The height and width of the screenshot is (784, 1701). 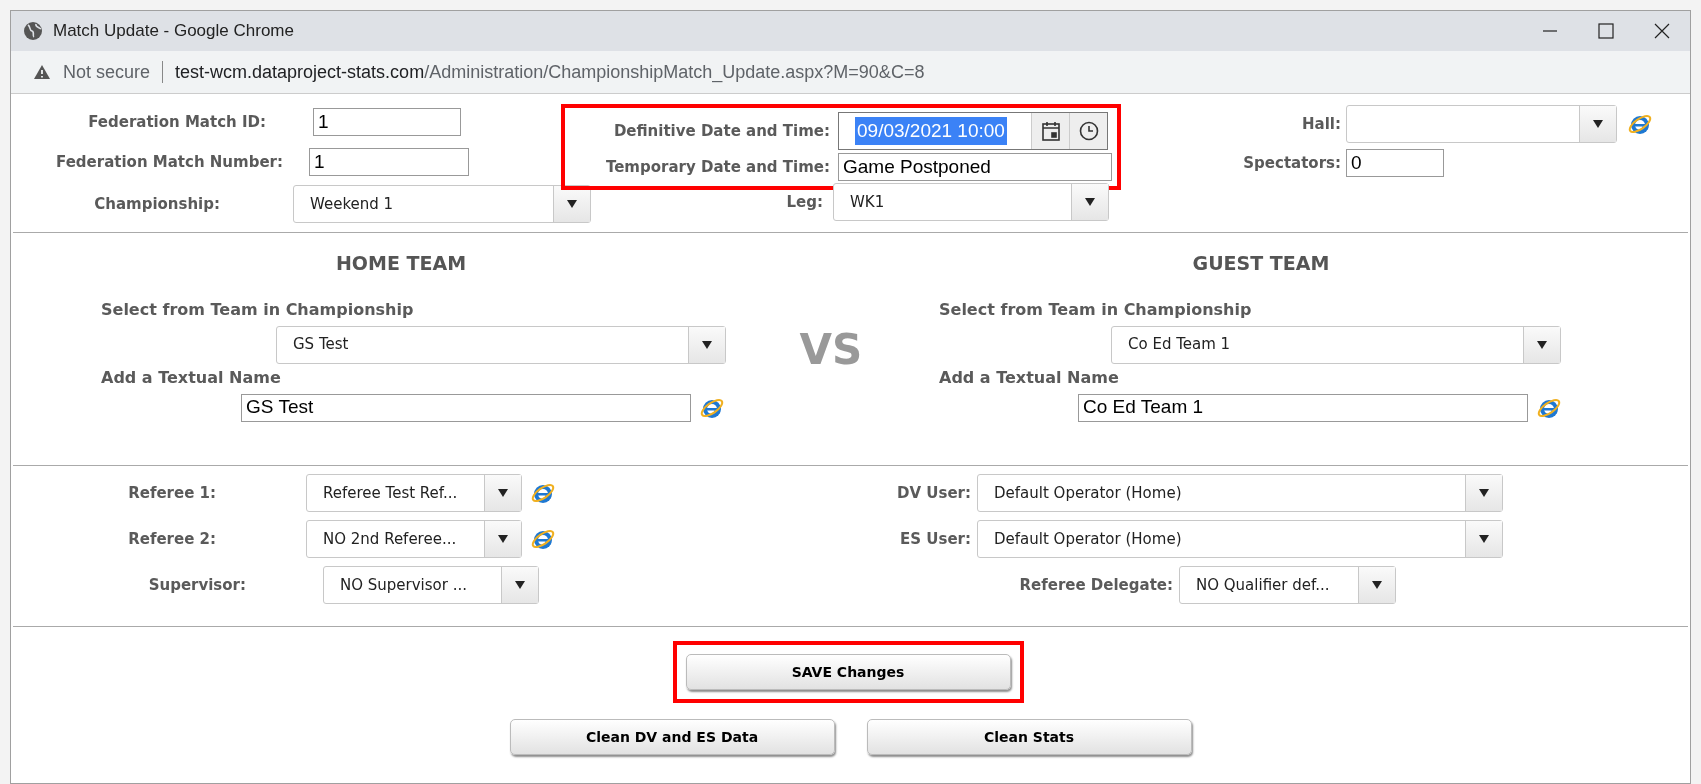 I want to click on maximize-icon, so click(x=1606, y=31).